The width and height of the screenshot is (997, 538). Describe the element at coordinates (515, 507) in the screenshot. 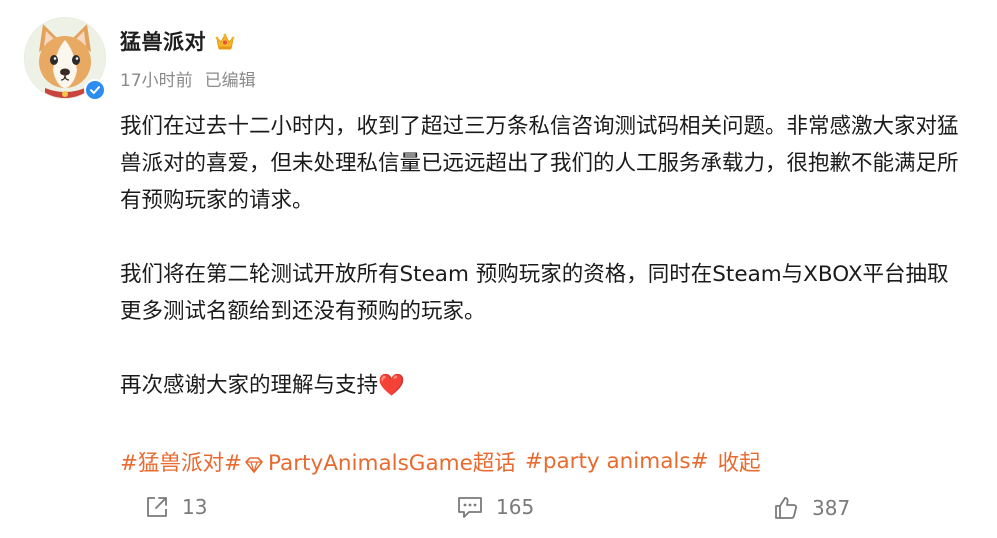

I see `comment-count: 165` at that location.